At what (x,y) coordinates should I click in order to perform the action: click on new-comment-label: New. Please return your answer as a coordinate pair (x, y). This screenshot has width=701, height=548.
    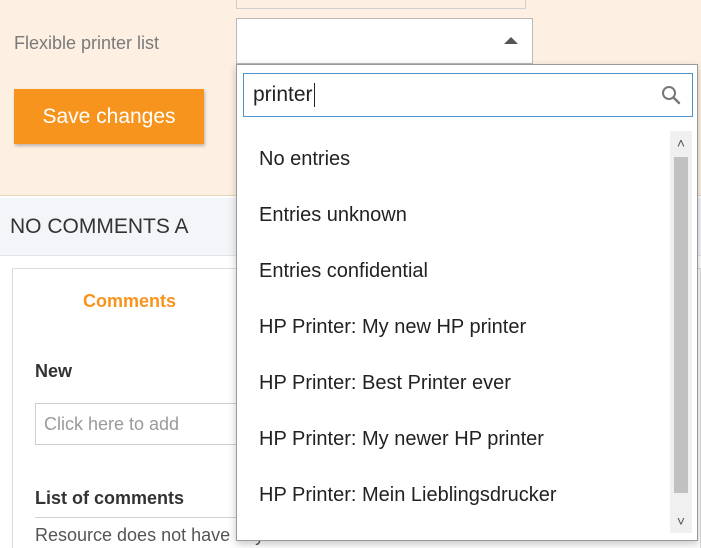
    Looking at the image, I should click on (54, 371).